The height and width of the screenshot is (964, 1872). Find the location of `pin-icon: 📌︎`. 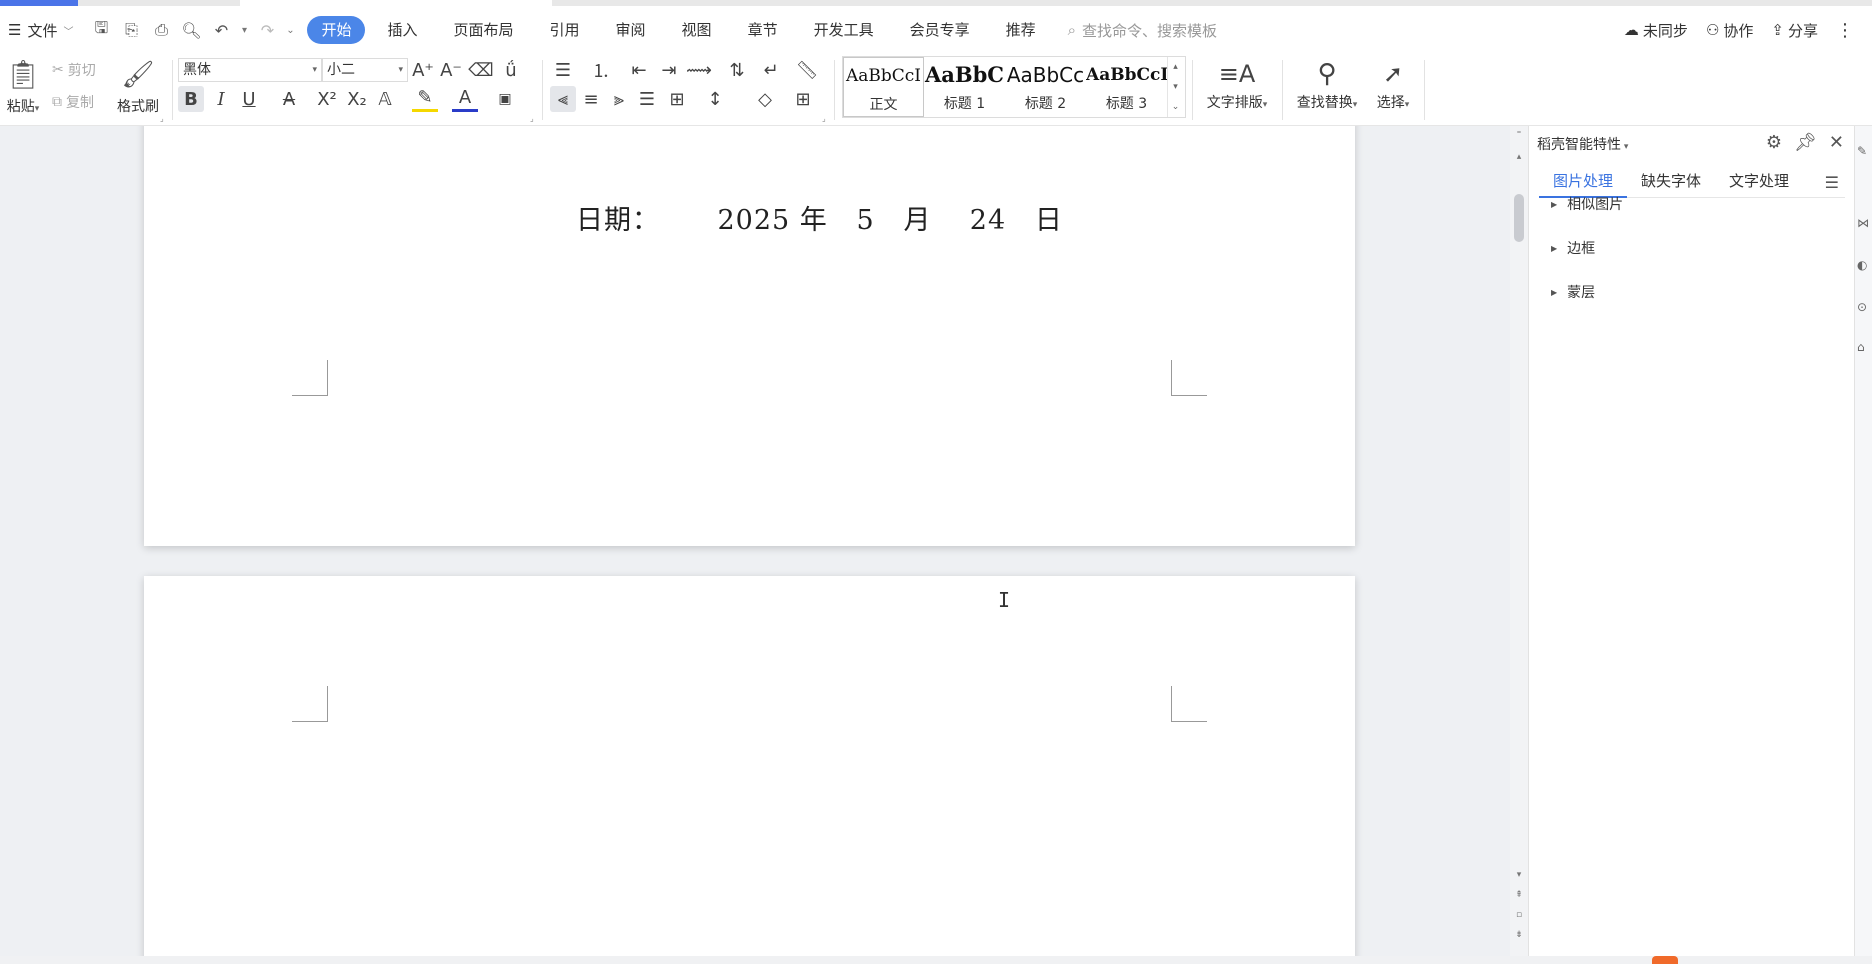

pin-icon: 📌︎ is located at coordinates (1805, 142).